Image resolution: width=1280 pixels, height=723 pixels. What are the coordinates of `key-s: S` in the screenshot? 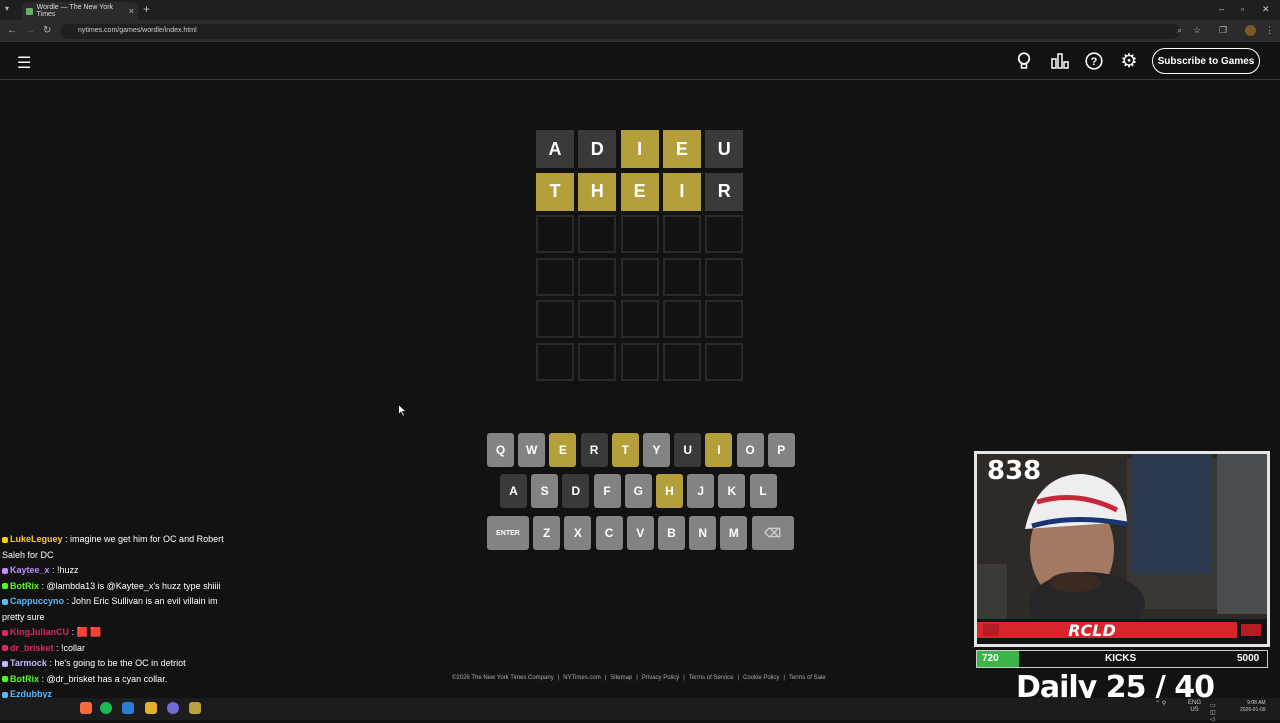 It's located at (545, 491).